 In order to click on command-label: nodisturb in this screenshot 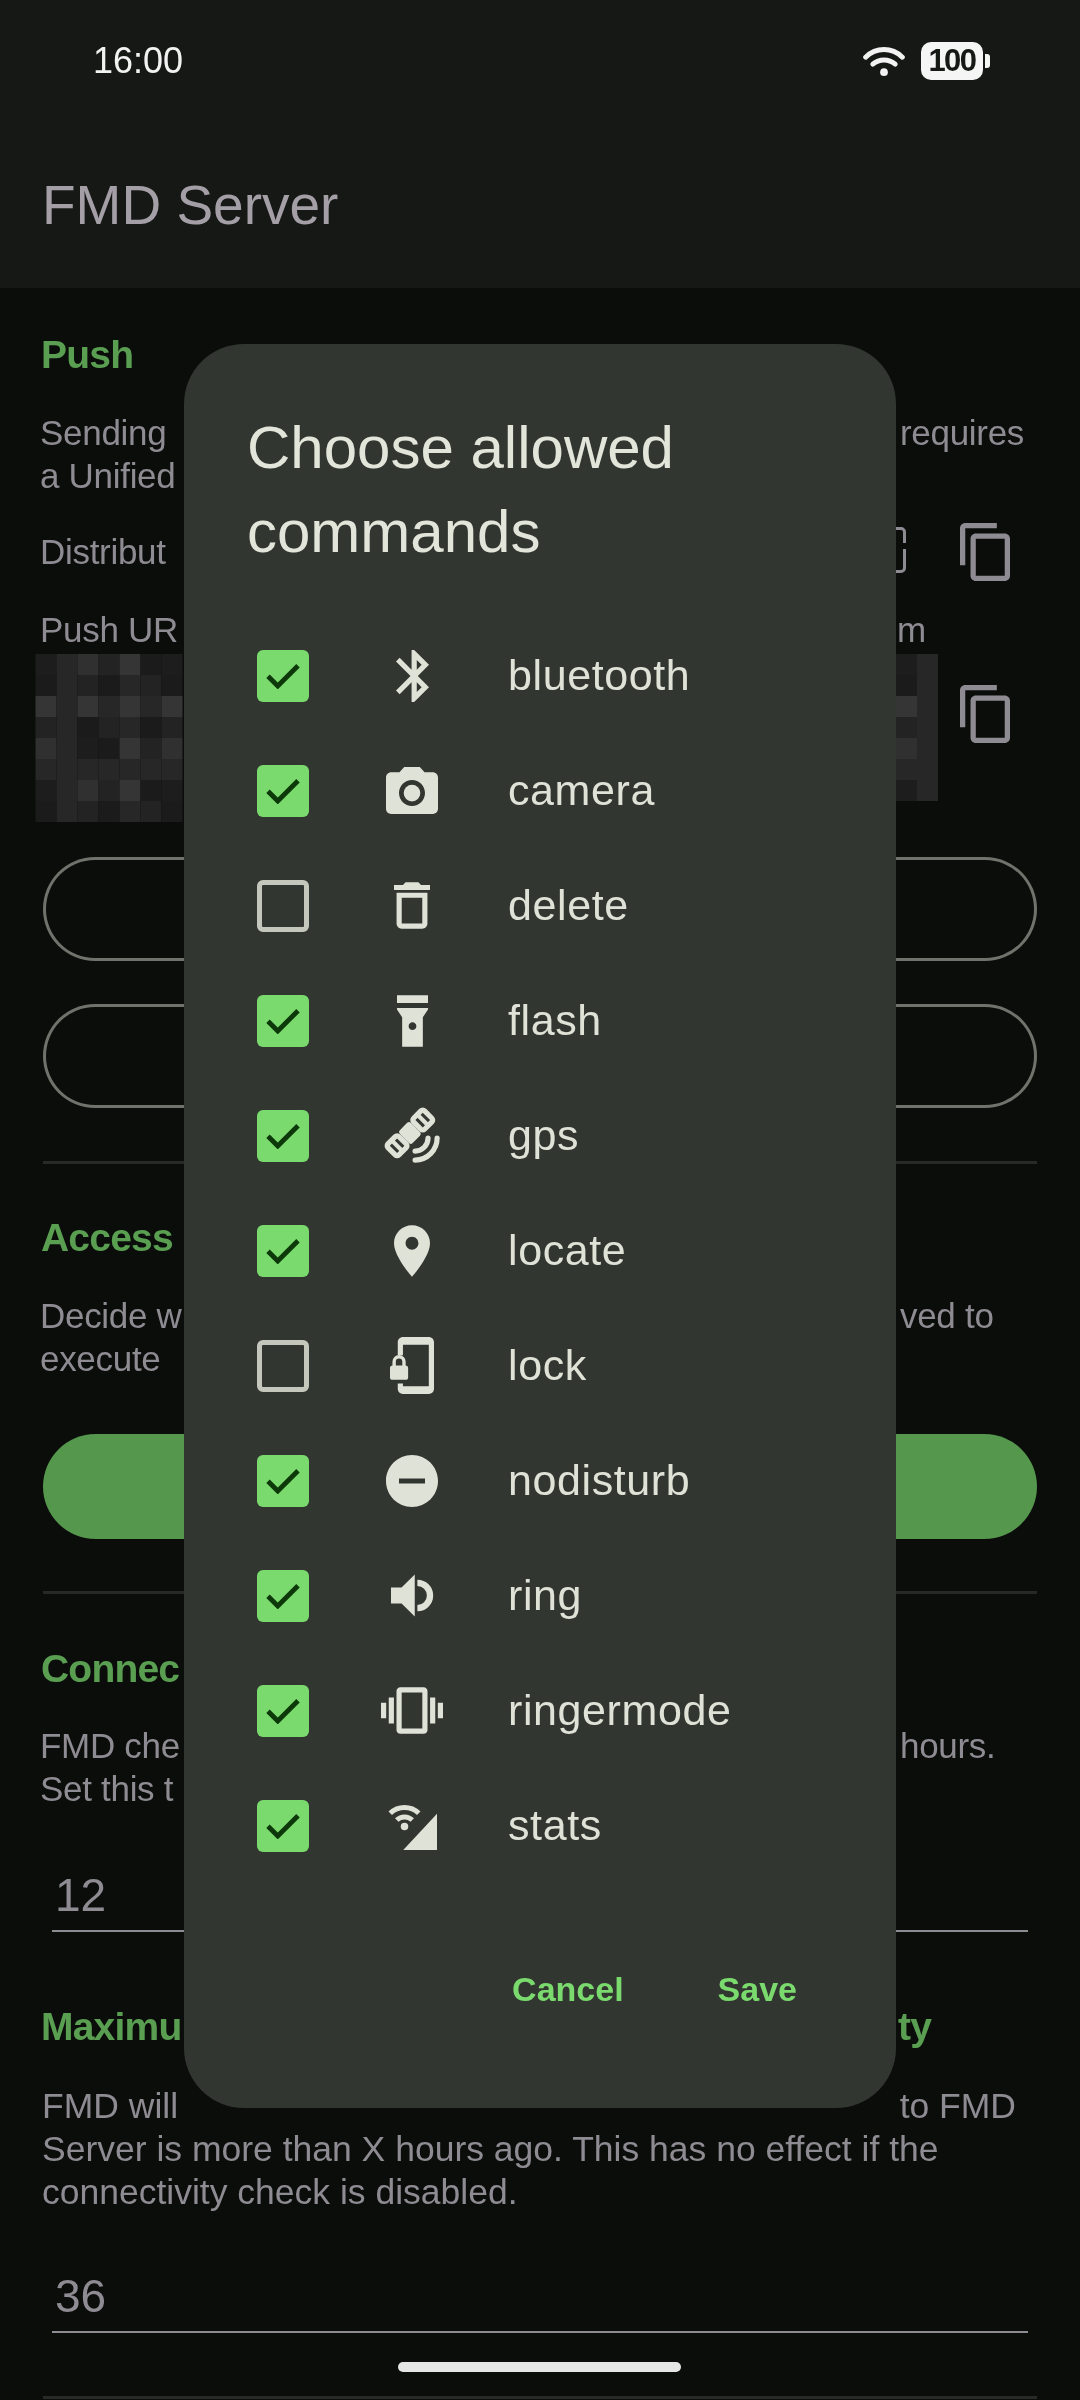, I will do `click(599, 1481)`.